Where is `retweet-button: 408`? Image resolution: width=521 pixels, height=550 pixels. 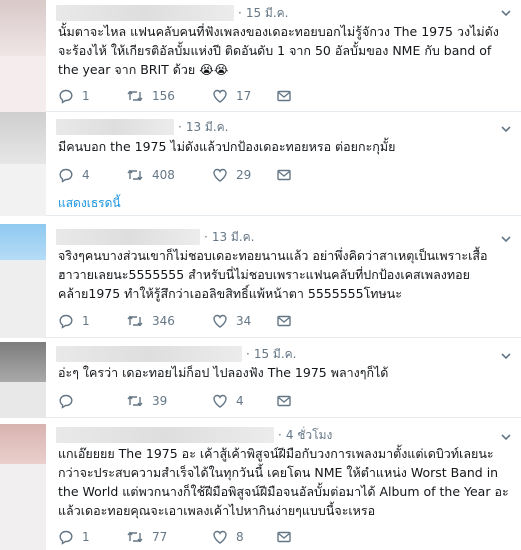 retweet-button: 408 is located at coordinates (169, 175).